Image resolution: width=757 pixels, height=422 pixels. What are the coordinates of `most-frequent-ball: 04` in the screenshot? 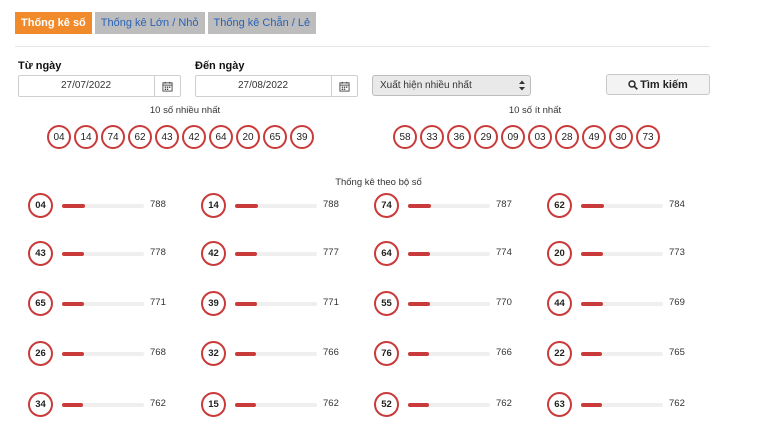 It's located at (59, 137).